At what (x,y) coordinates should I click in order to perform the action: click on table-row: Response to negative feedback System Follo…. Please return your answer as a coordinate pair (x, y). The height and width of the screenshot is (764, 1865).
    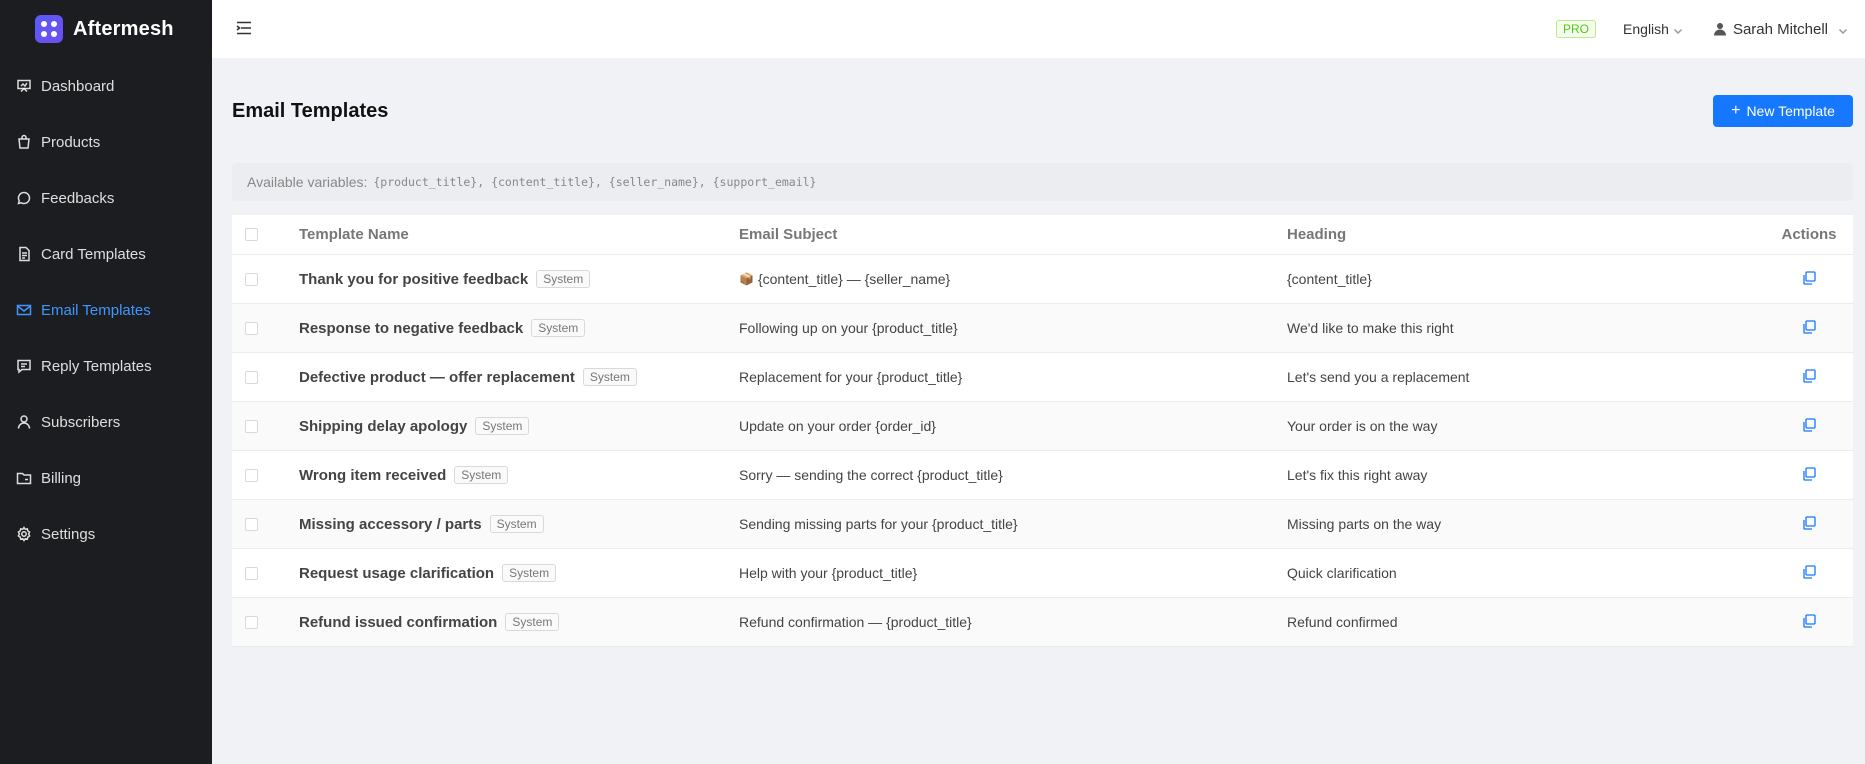
    Looking at the image, I should click on (1042, 328).